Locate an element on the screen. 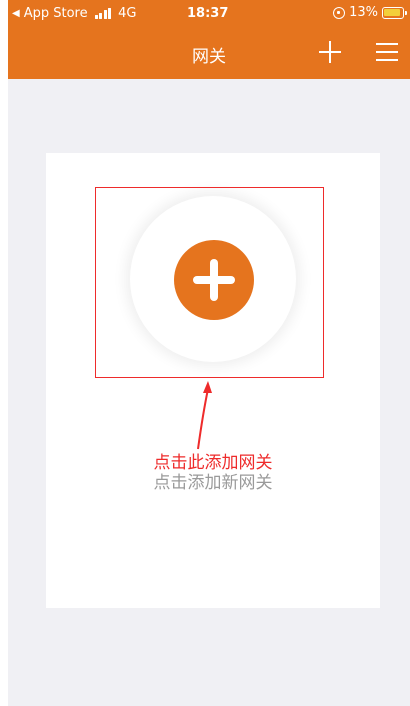 The height and width of the screenshot is (706, 410). annotation-arrow-icon is located at coordinates (204, 415).